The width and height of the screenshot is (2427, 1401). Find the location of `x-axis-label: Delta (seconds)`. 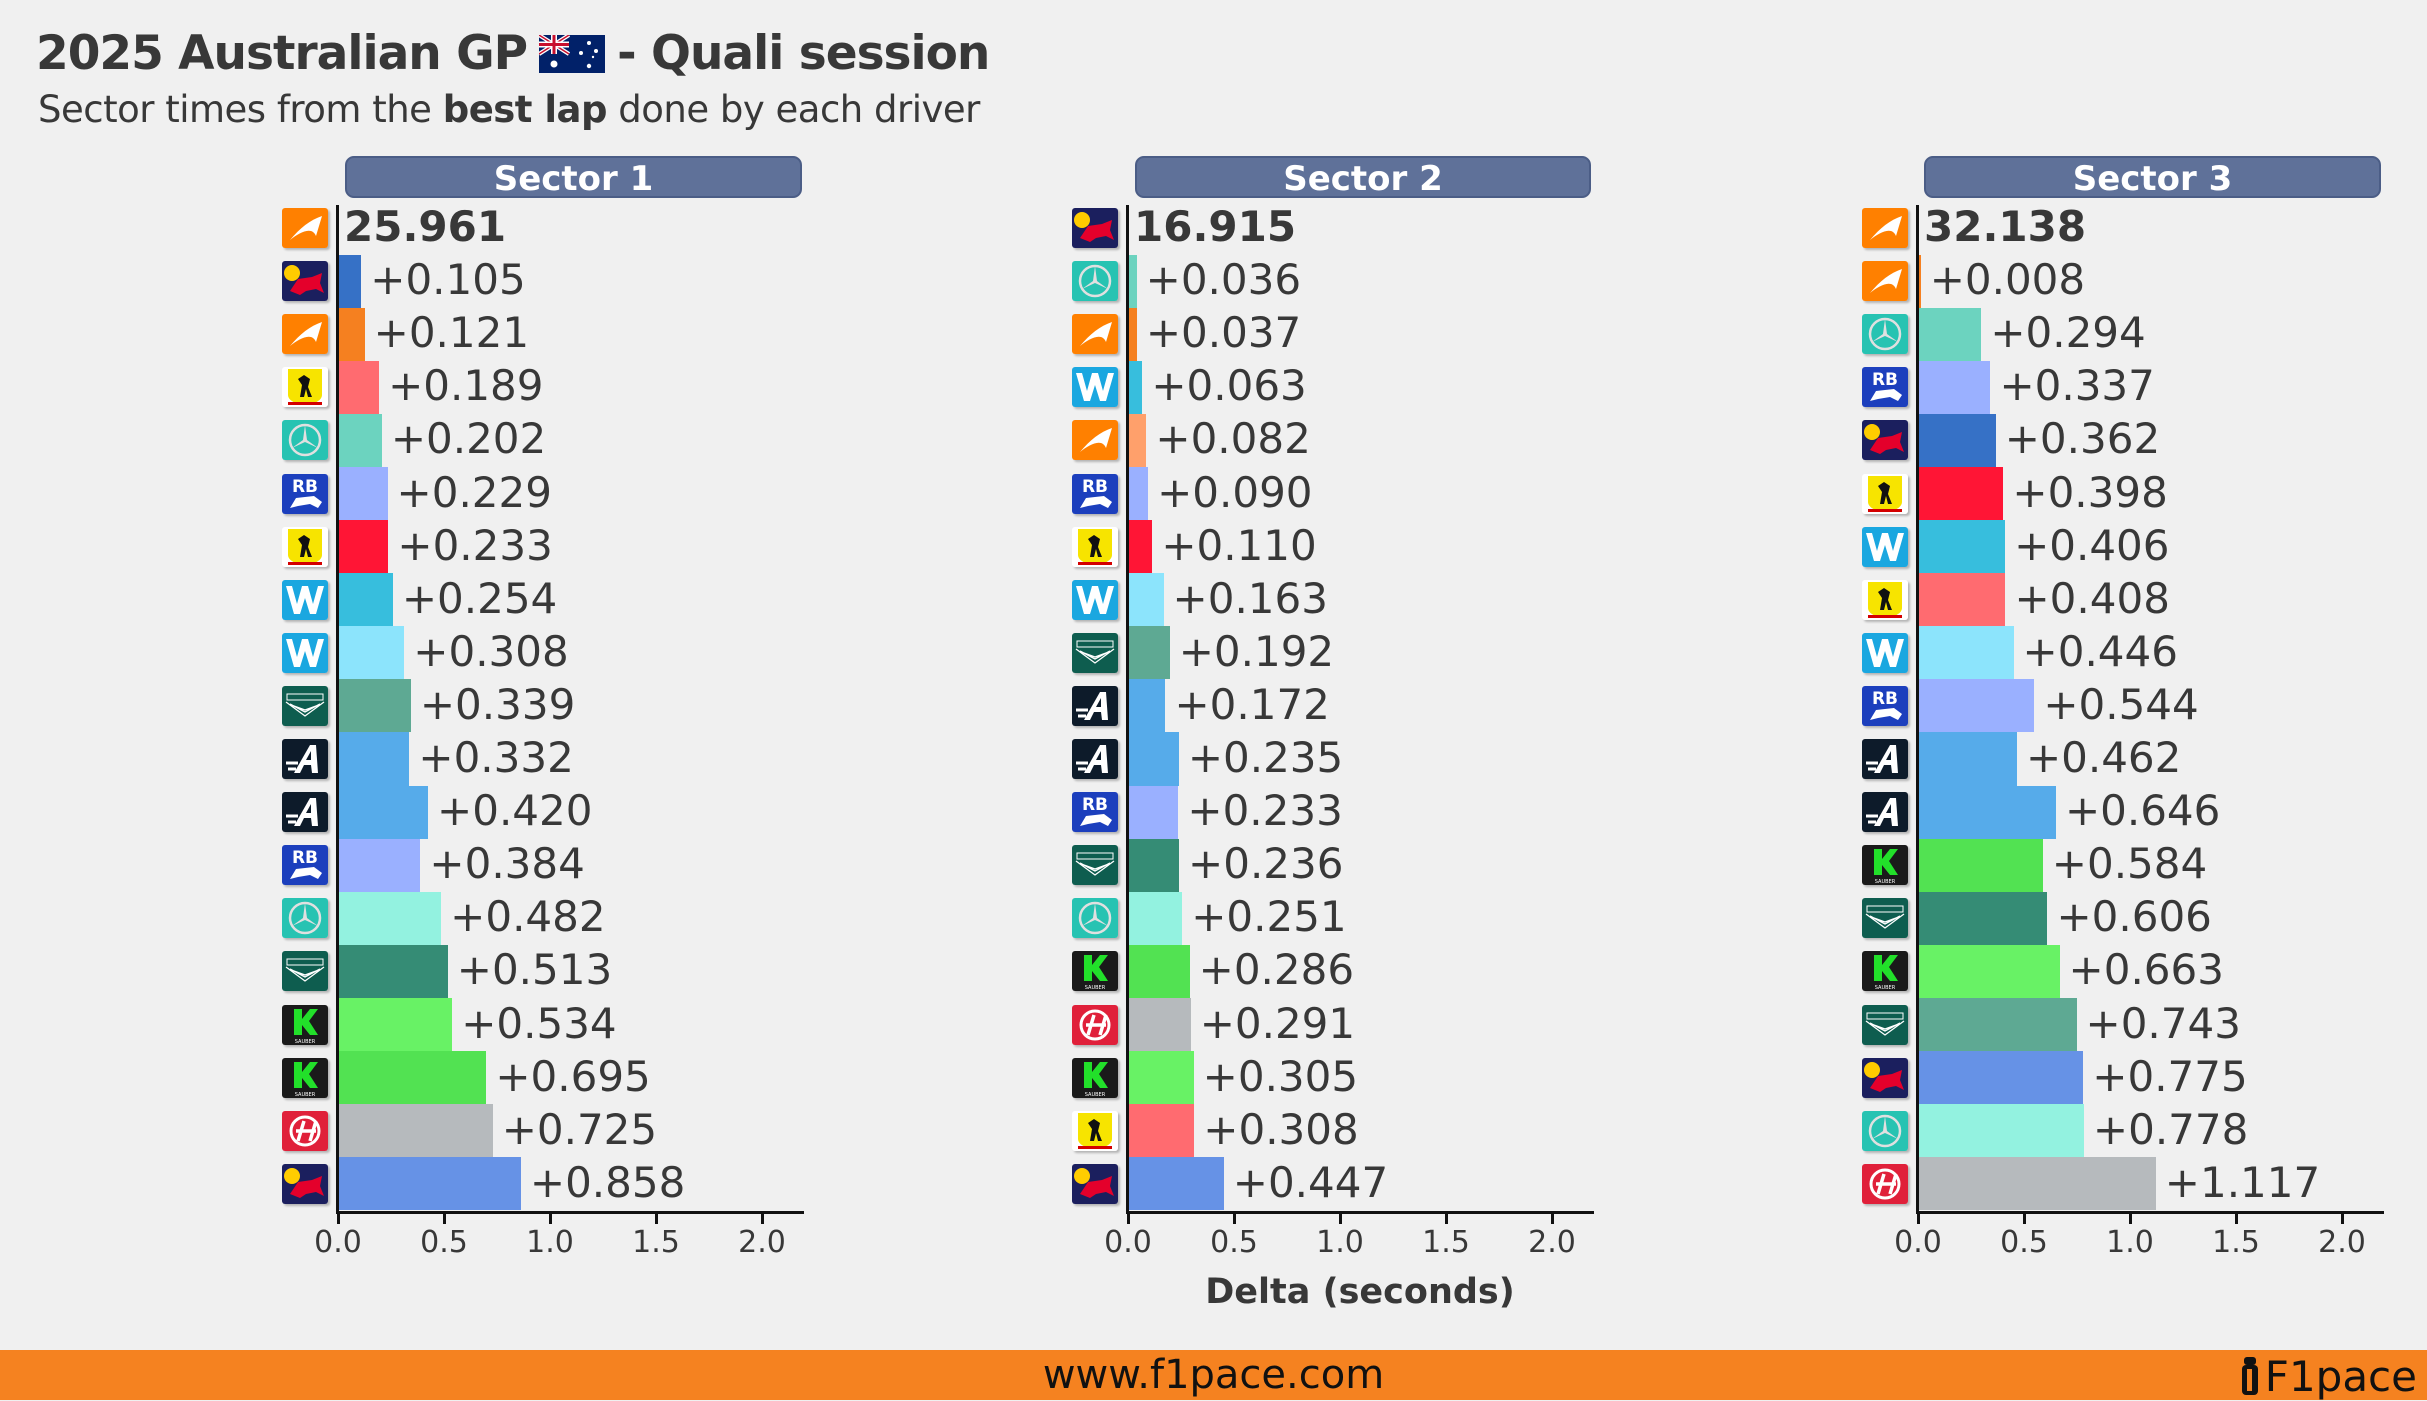

x-axis-label: Delta (seconds) is located at coordinates (1360, 1292).